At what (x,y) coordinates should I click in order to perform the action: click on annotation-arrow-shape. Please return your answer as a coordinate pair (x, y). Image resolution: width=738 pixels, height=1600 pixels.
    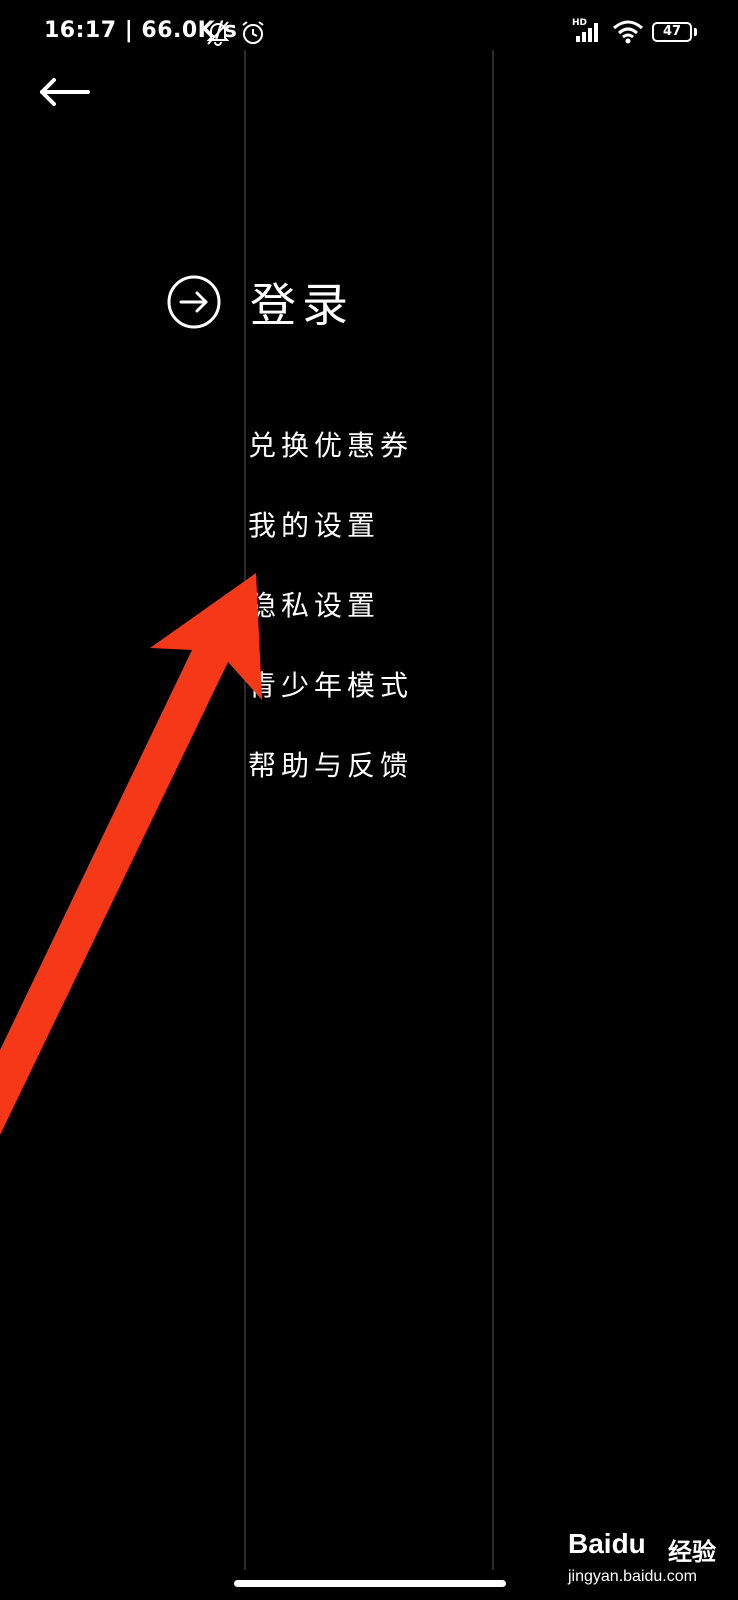
    Looking at the image, I should click on (131, 854).